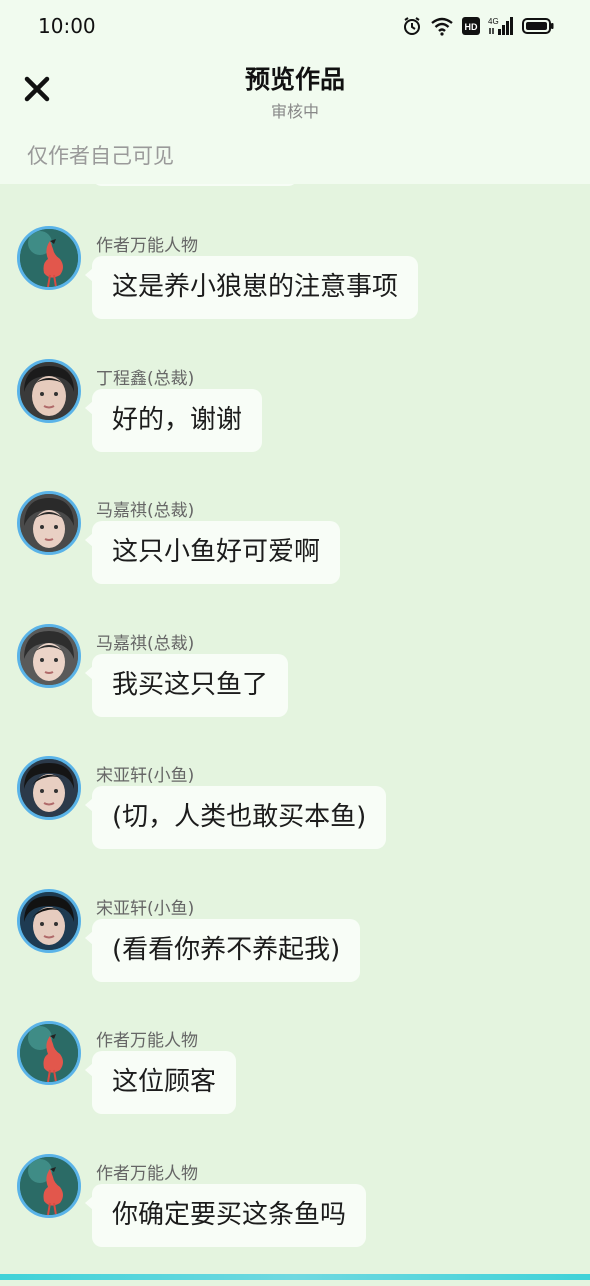 The width and height of the screenshot is (590, 1286). Describe the element at coordinates (295, 78) in the screenshot. I see `page-title: 预览作品` at that location.